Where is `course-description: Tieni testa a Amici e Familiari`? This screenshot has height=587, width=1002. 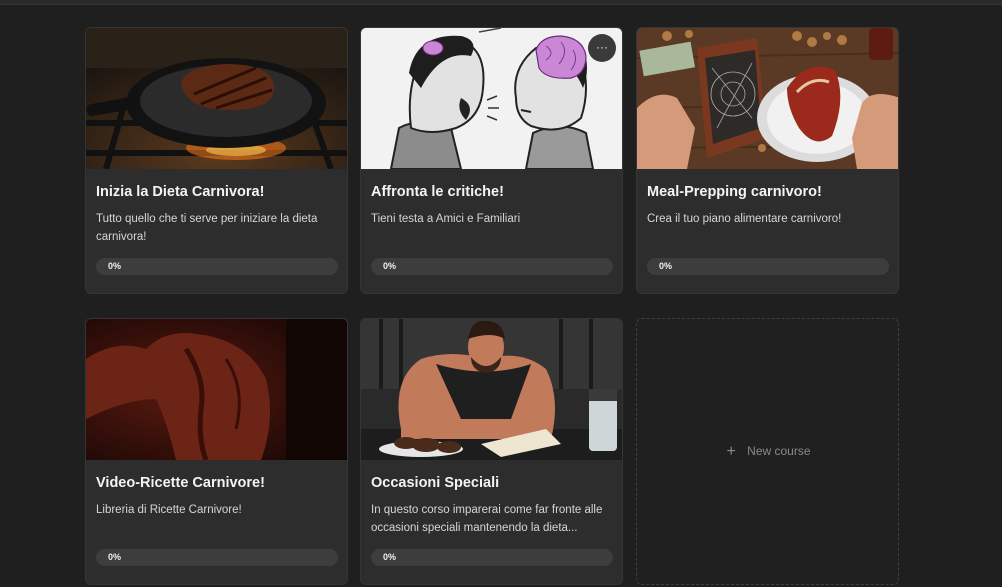
course-description: Tieni testa a Amici e Familiari is located at coordinates (446, 219).